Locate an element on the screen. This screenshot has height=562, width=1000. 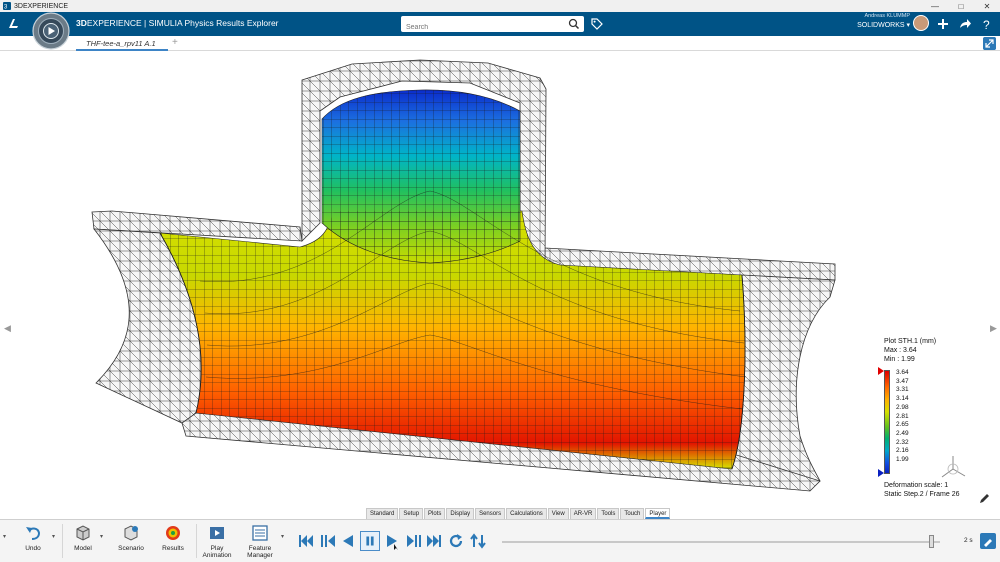
results-icon is located at coordinates (173, 533).